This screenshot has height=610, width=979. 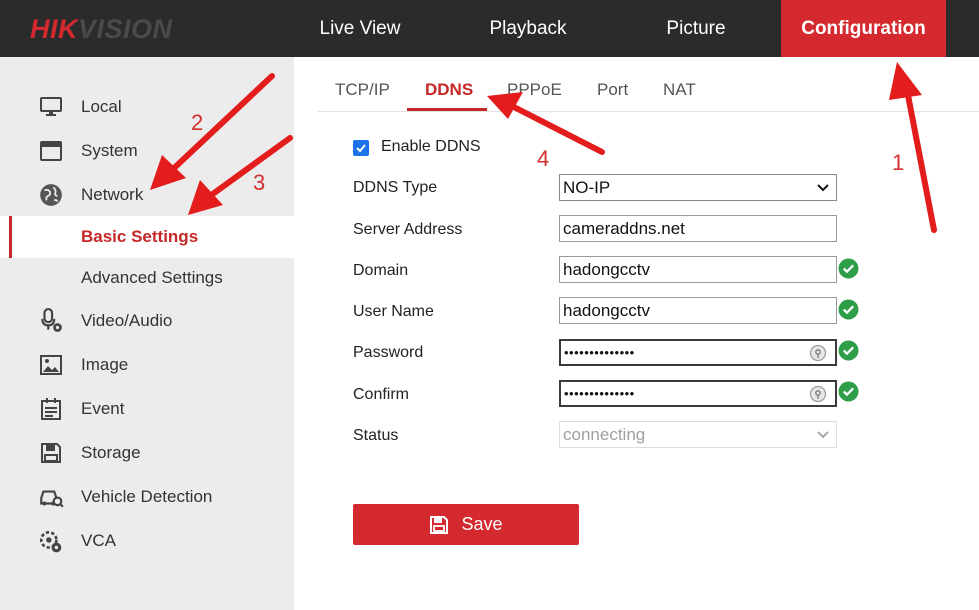 What do you see at coordinates (698, 228) in the screenshot?
I see `server-address-input: cameraddns.net` at bounding box center [698, 228].